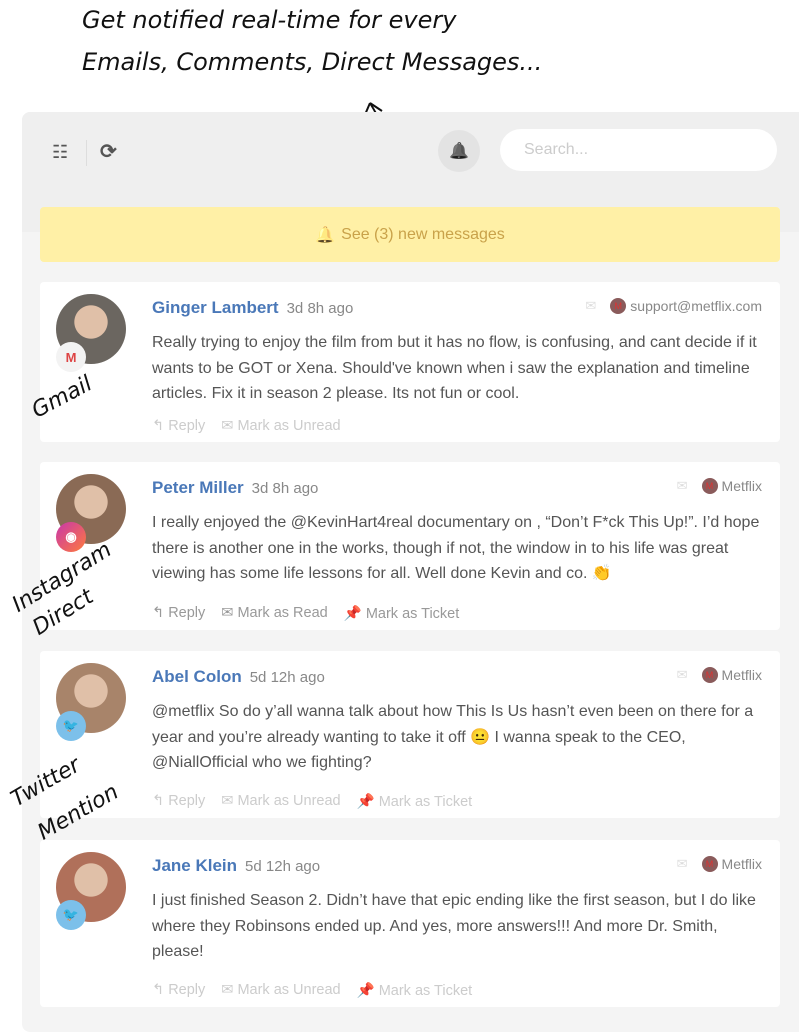  I want to click on annotation-top-1: Get notified real-time for every, so click(269, 20).